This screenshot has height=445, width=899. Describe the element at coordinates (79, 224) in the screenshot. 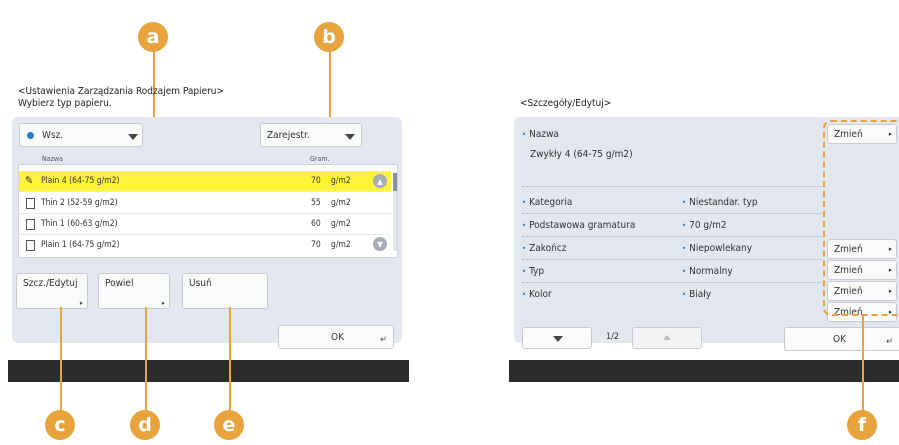

I see `row-name: Thin 1 (60-63 g/m2)` at that location.